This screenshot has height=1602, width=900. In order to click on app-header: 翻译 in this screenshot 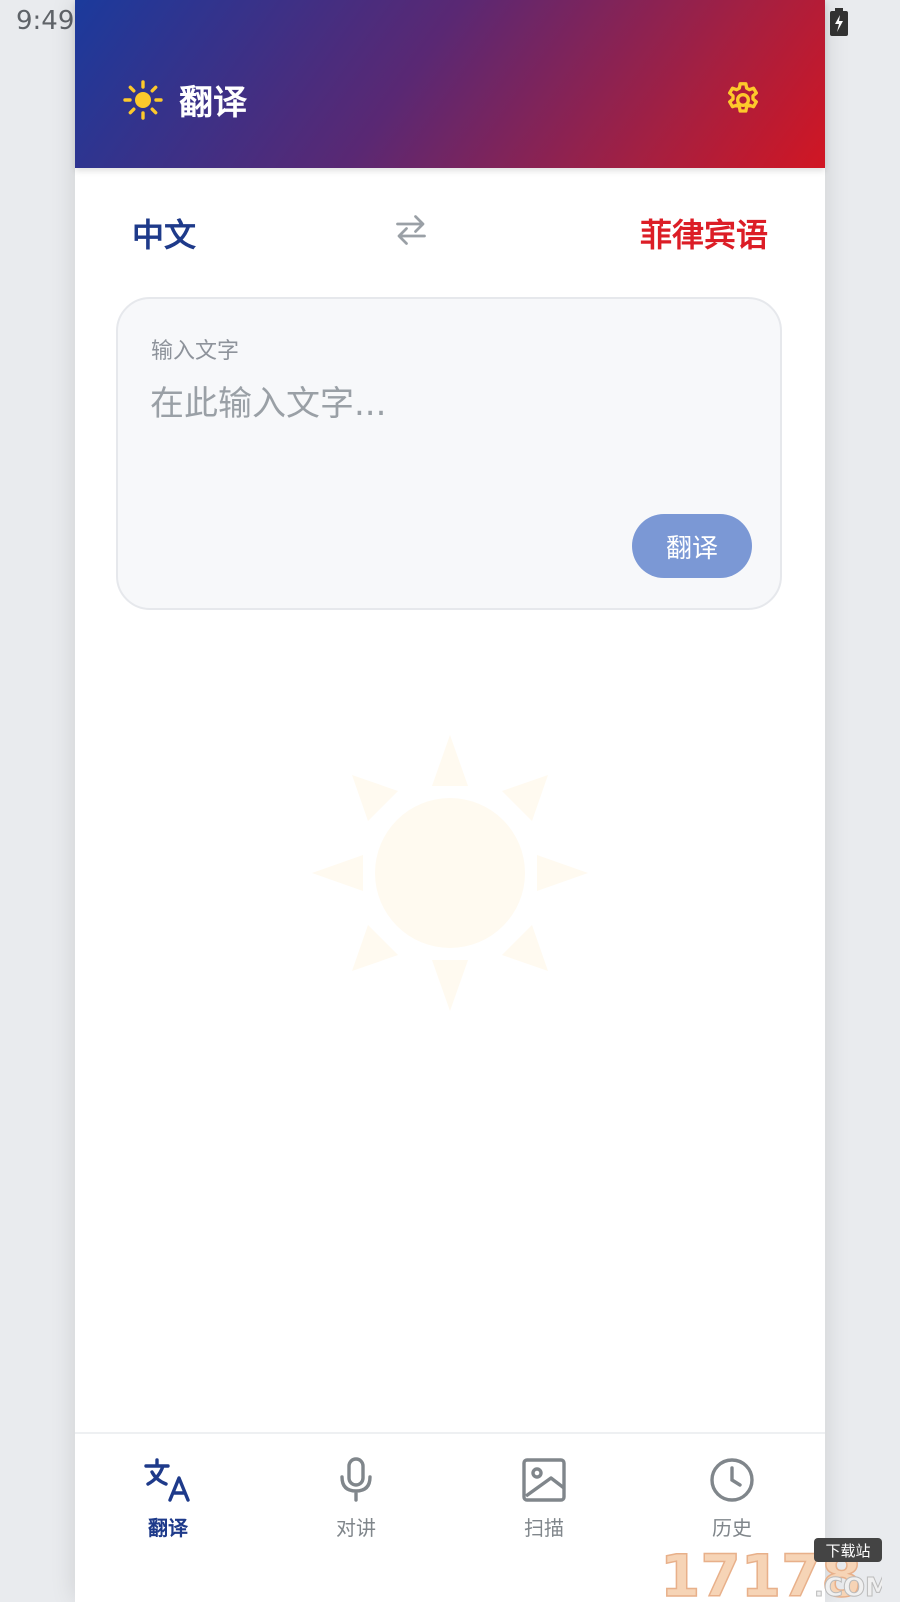, I will do `click(450, 84)`.